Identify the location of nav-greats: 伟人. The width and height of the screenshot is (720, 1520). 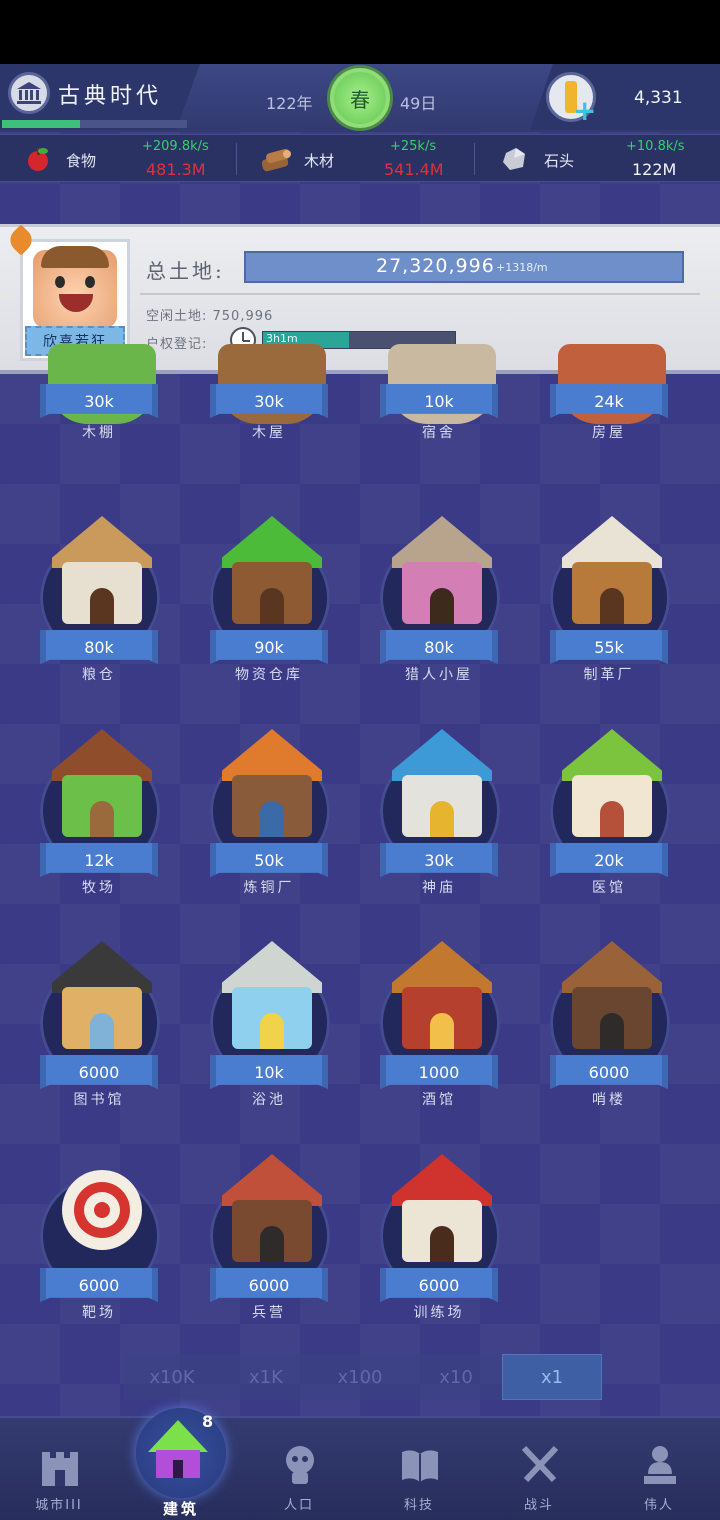
(659, 1469).